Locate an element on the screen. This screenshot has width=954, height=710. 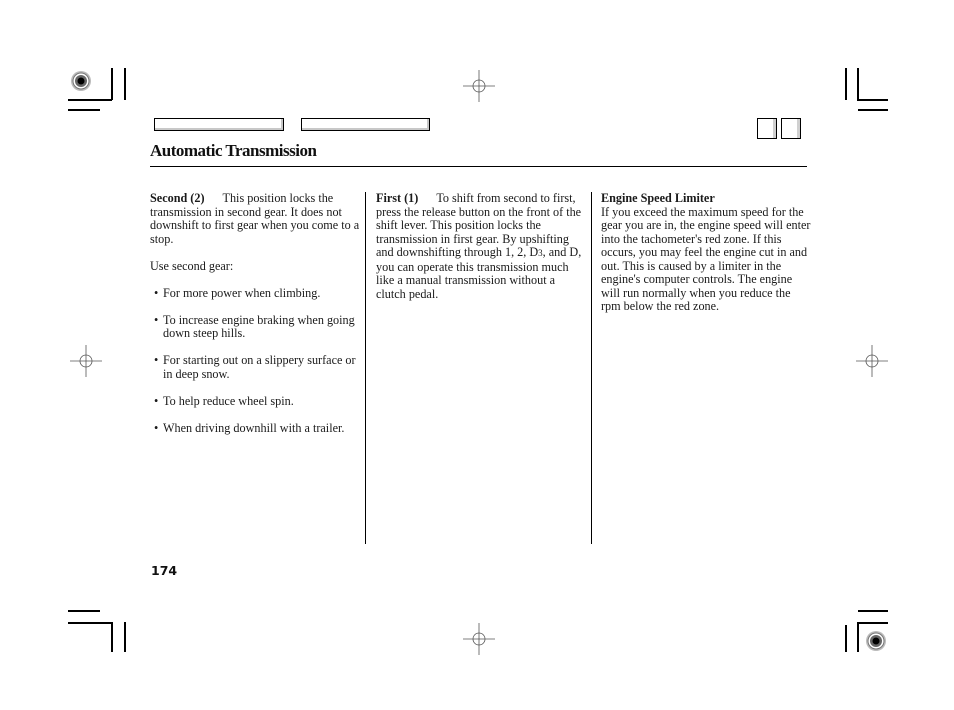
page-title: Automatic Transmission is located at coordinates (233, 150).